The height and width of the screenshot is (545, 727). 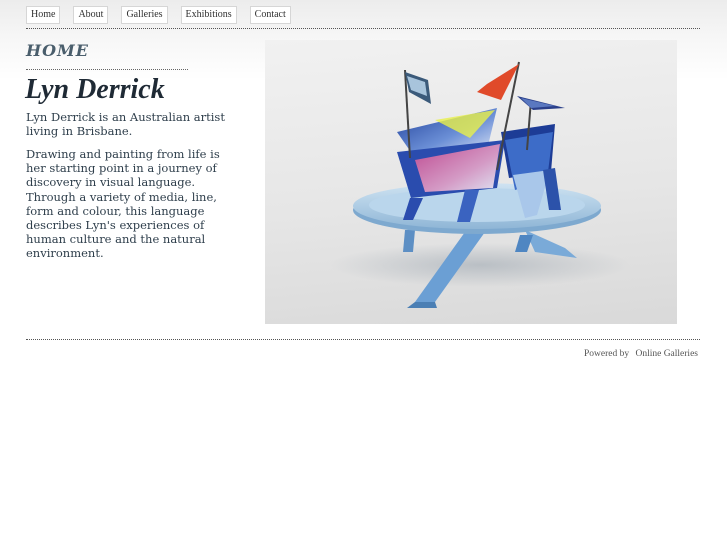 What do you see at coordinates (95, 89) in the screenshot?
I see `artist-name-title: Lyn Derrick` at bounding box center [95, 89].